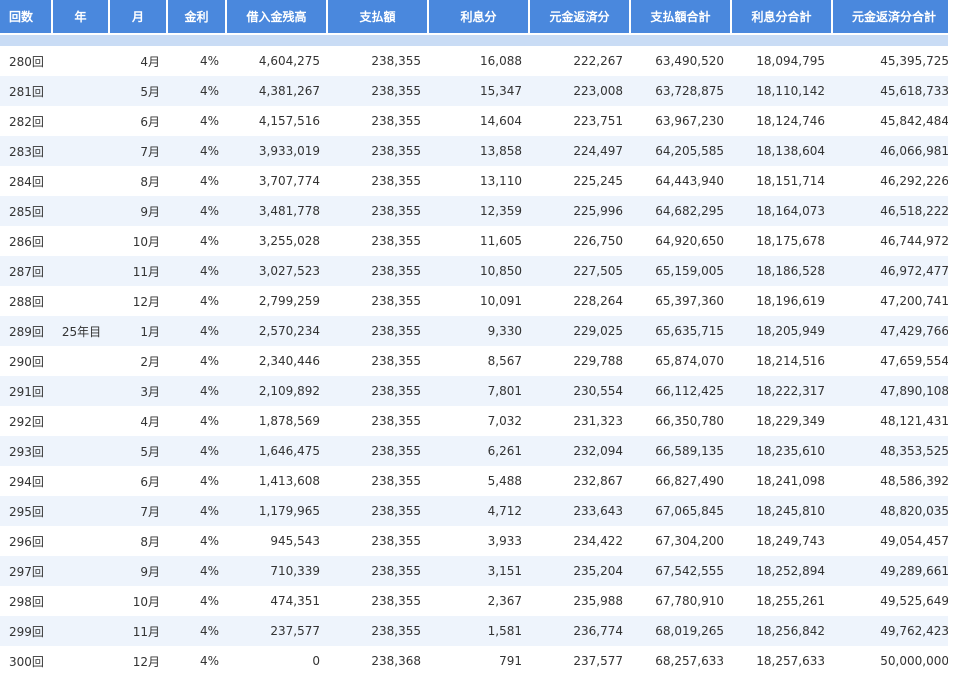 Image resolution: width=957 pixels, height=673 pixels. Describe the element at coordinates (681, 421) in the screenshot. I see `cell-payment-total: 66,350,780` at that location.